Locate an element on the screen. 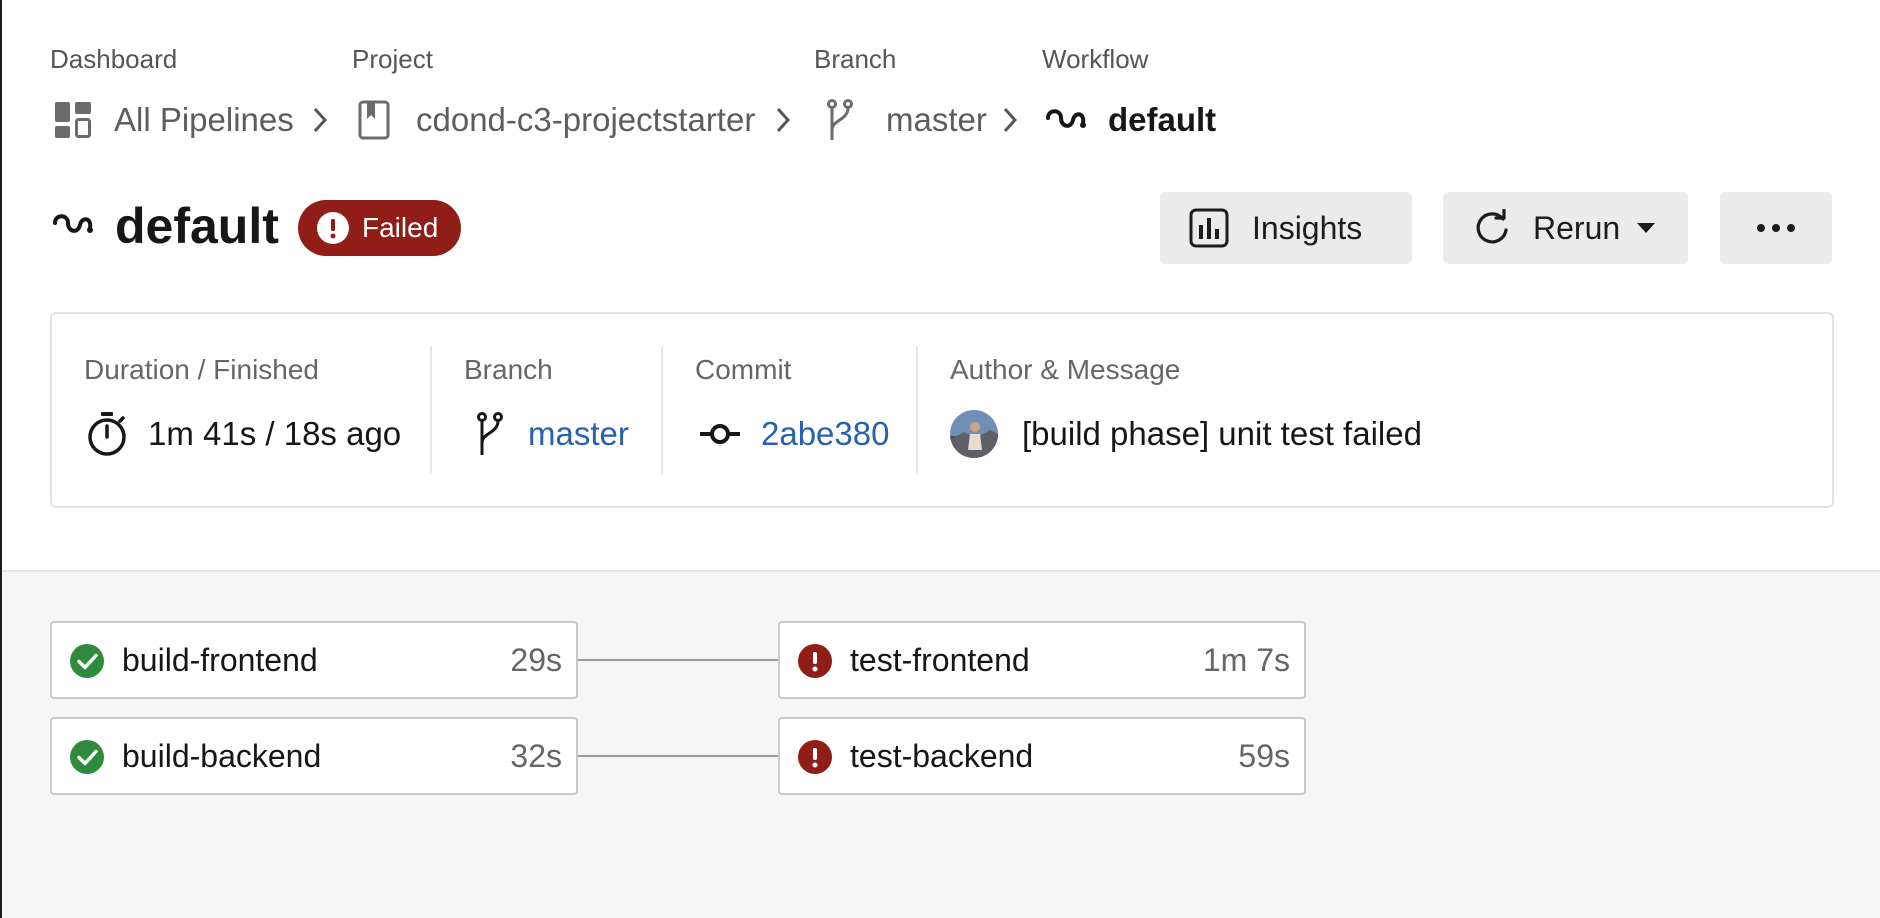 The width and height of the screenshot is (1880, 918). repo-icon is located at coordinates (374, 120).